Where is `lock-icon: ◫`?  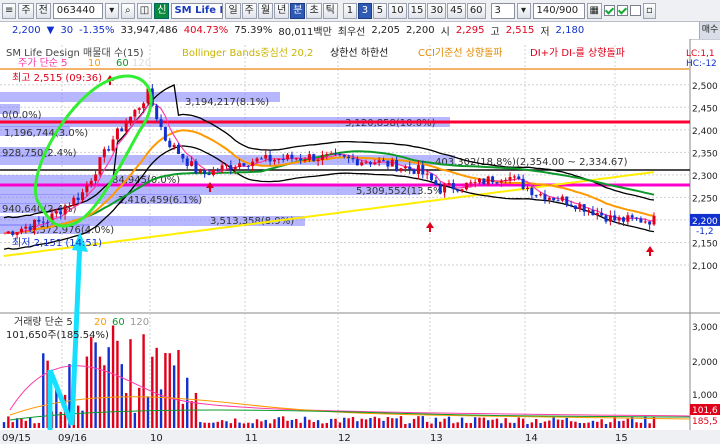
lock-icon: ◫ is located at coordinates (144, 10).